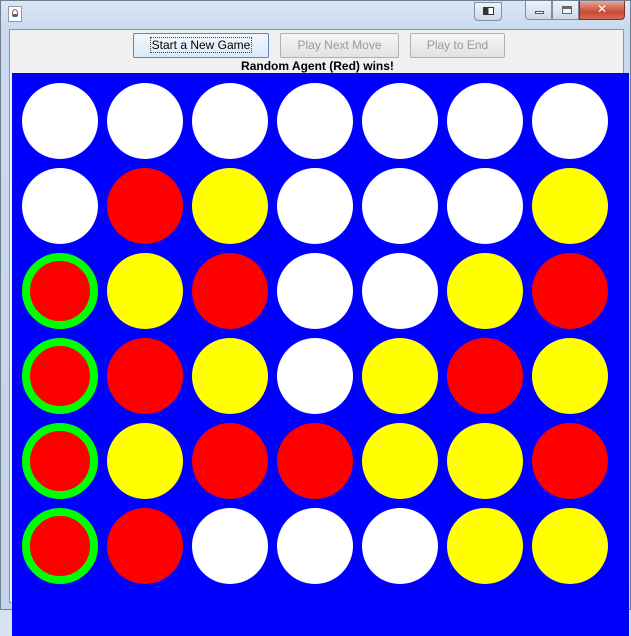 This screenshot has width=631, height=636. What do you see at coordinates (15, 14) in the screenshot?
I see `java-app-icon` at bounding box center [15, 14].